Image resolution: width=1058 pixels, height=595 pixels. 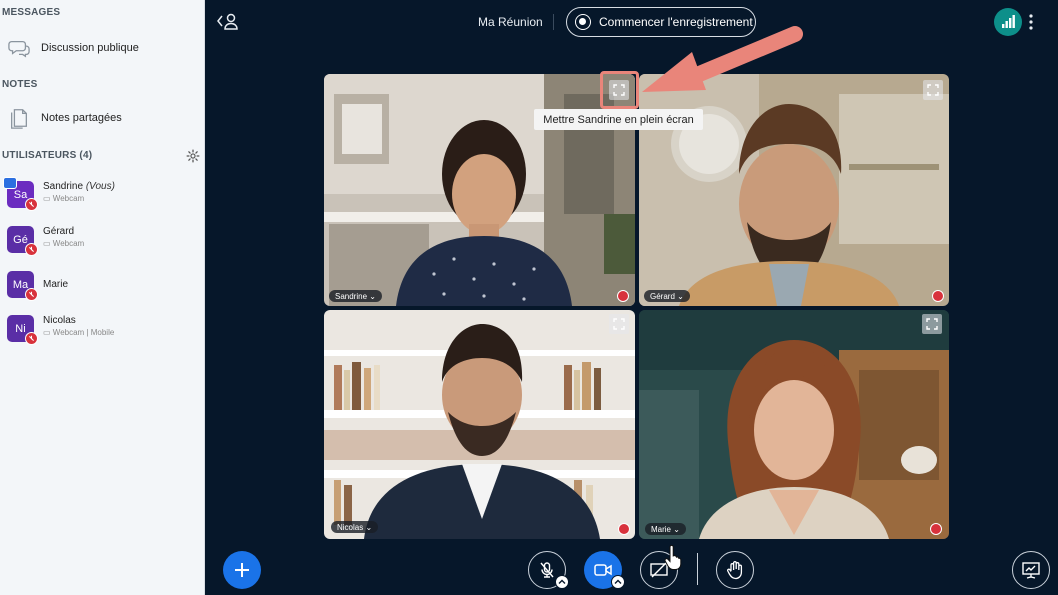 I want to click on user-item-gerard: Gé Gérard ▭ Webcam, so click(x=102, y=242).